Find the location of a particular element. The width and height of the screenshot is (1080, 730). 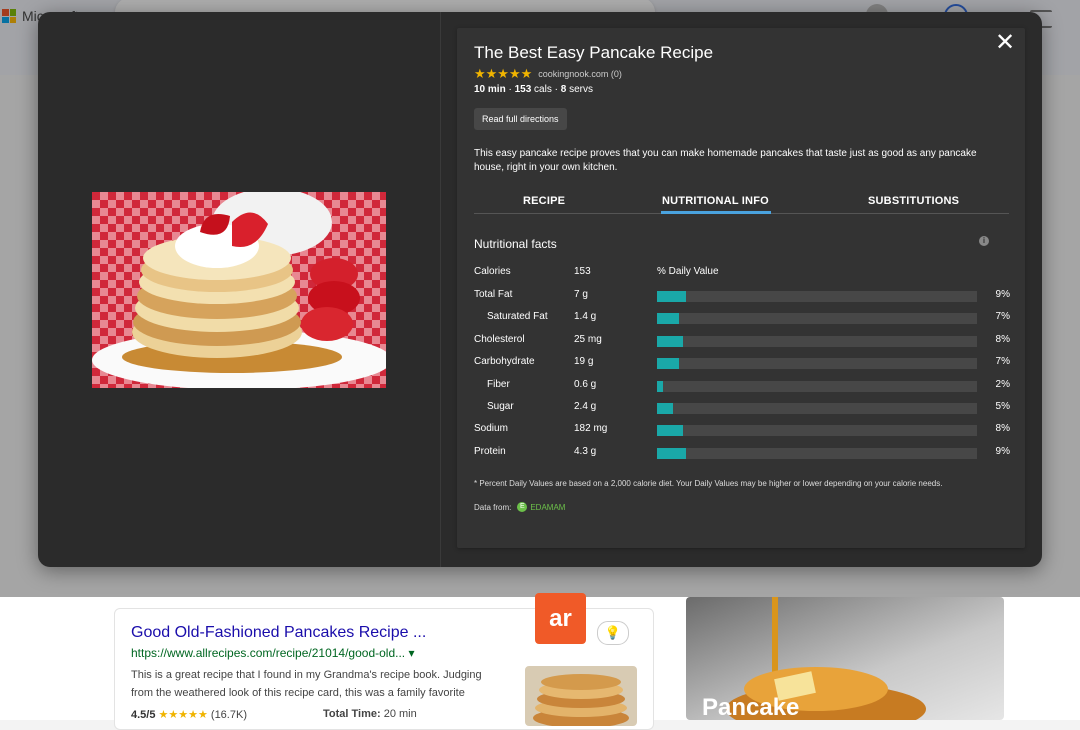

nutrient-row: Sodium 182 mg 8% is located at coordinates (742, 430).